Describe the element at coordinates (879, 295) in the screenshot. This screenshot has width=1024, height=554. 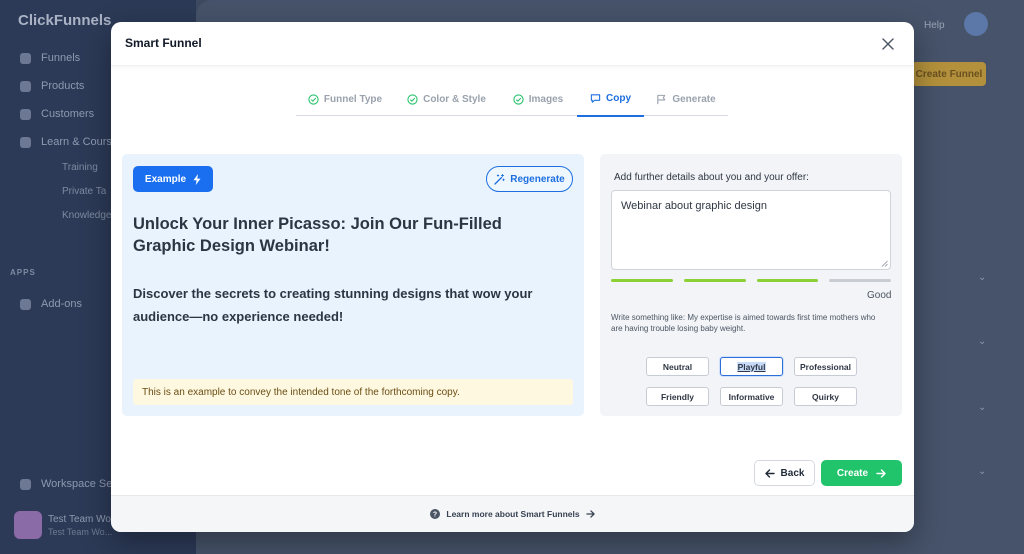
I see `strength-label: Good` at that location.